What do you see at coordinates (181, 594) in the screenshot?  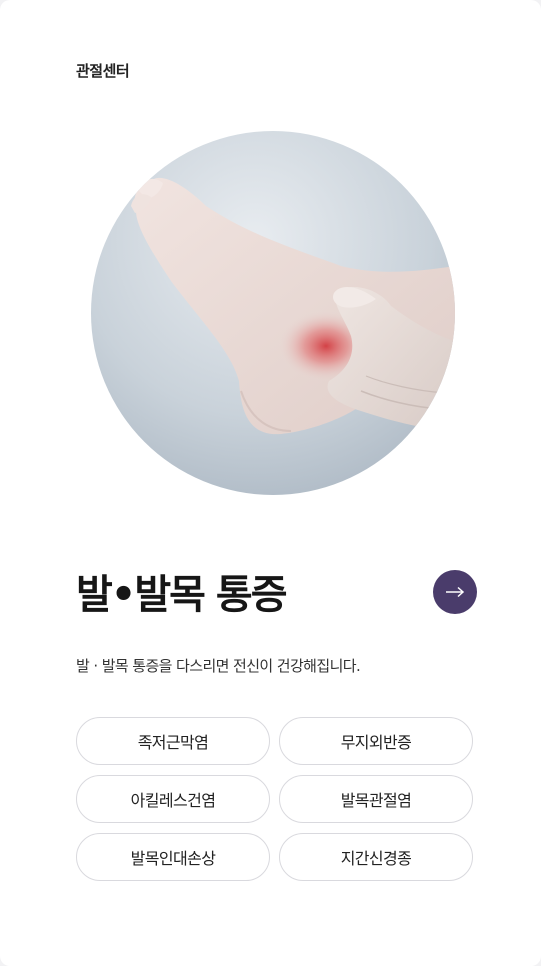 I see `page-title: 발•발목 통증` at bounding box center [181, 594].